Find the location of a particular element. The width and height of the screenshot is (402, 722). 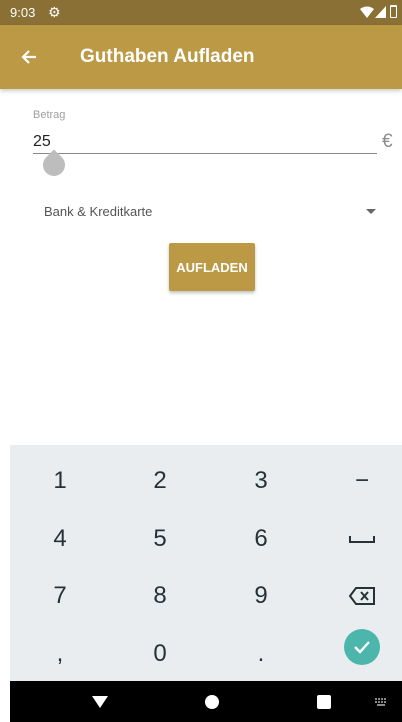

amount-label: Betrag is located at coordinates (49, 115).